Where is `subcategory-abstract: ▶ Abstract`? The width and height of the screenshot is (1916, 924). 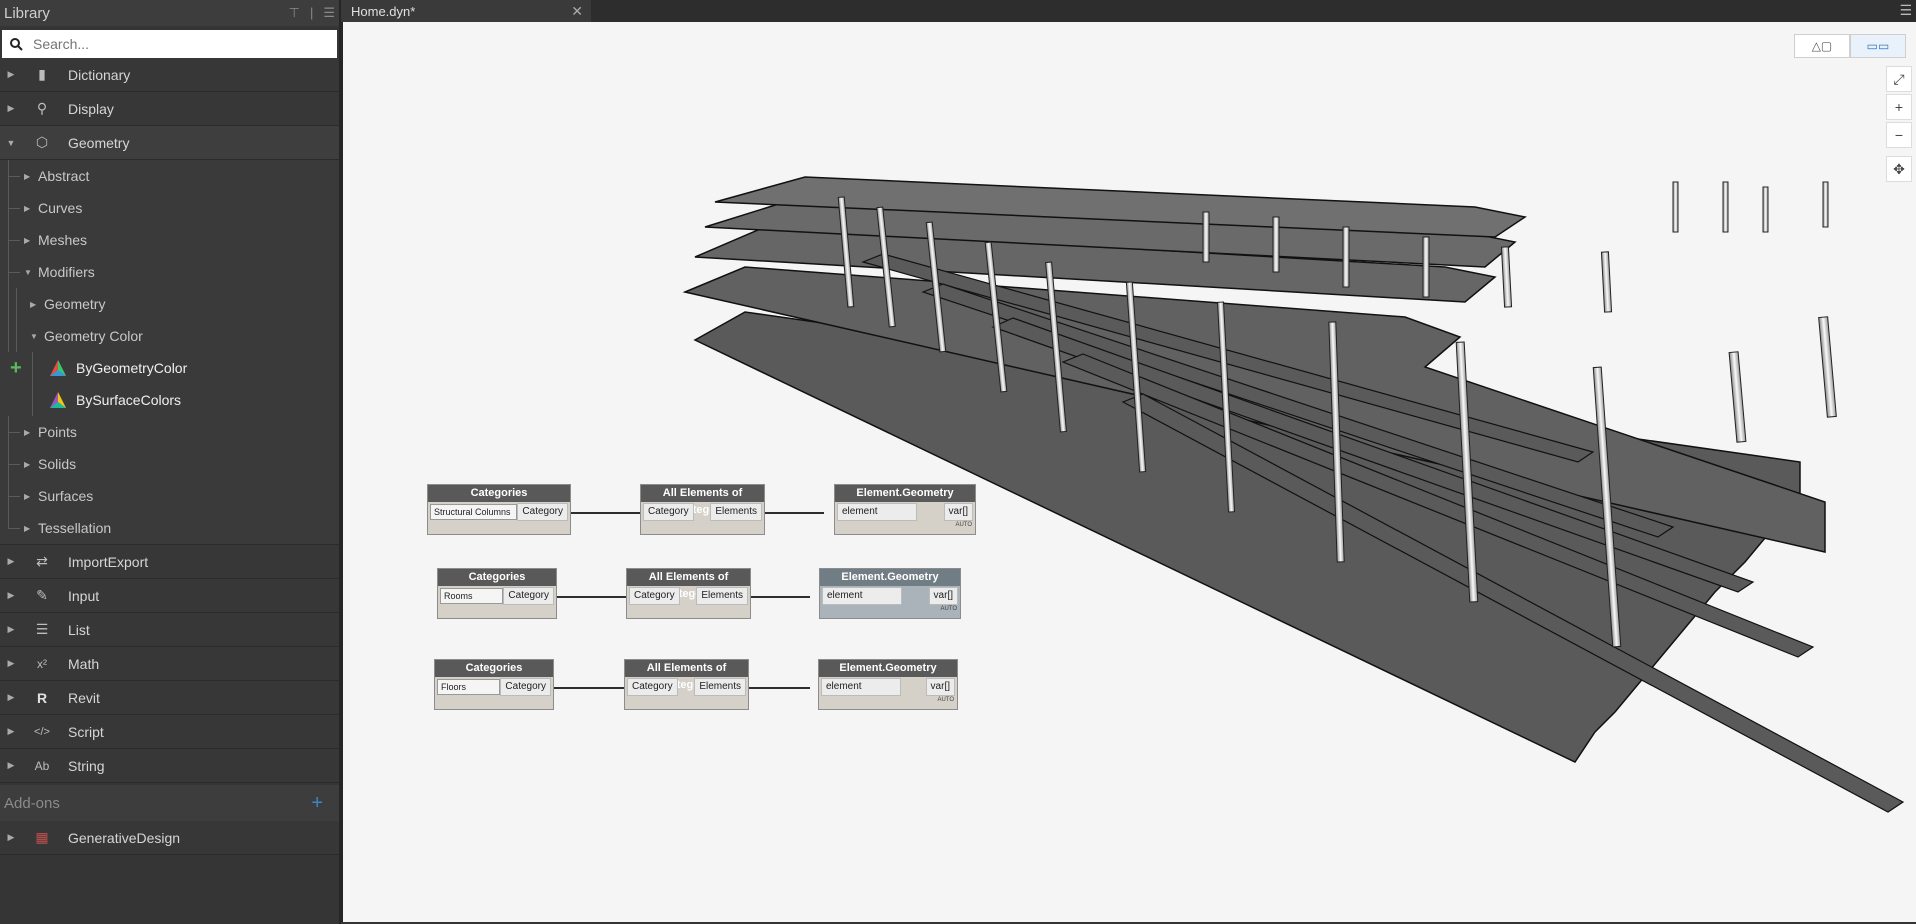 subcategory-abstract: ▶ Abstract is located at coordinates (169, 176).